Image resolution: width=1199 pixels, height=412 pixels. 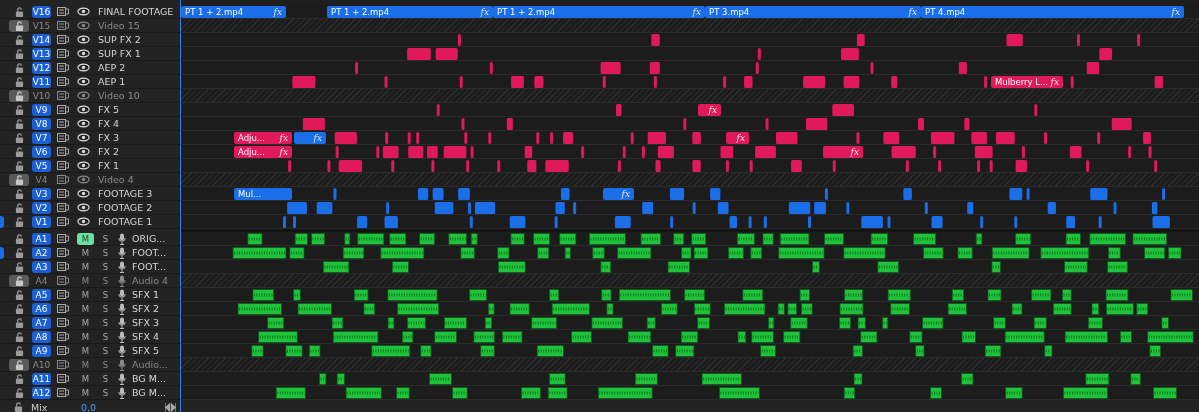 I want to click on track-name: FOOTAGE 2, so click(x=125, y=207).